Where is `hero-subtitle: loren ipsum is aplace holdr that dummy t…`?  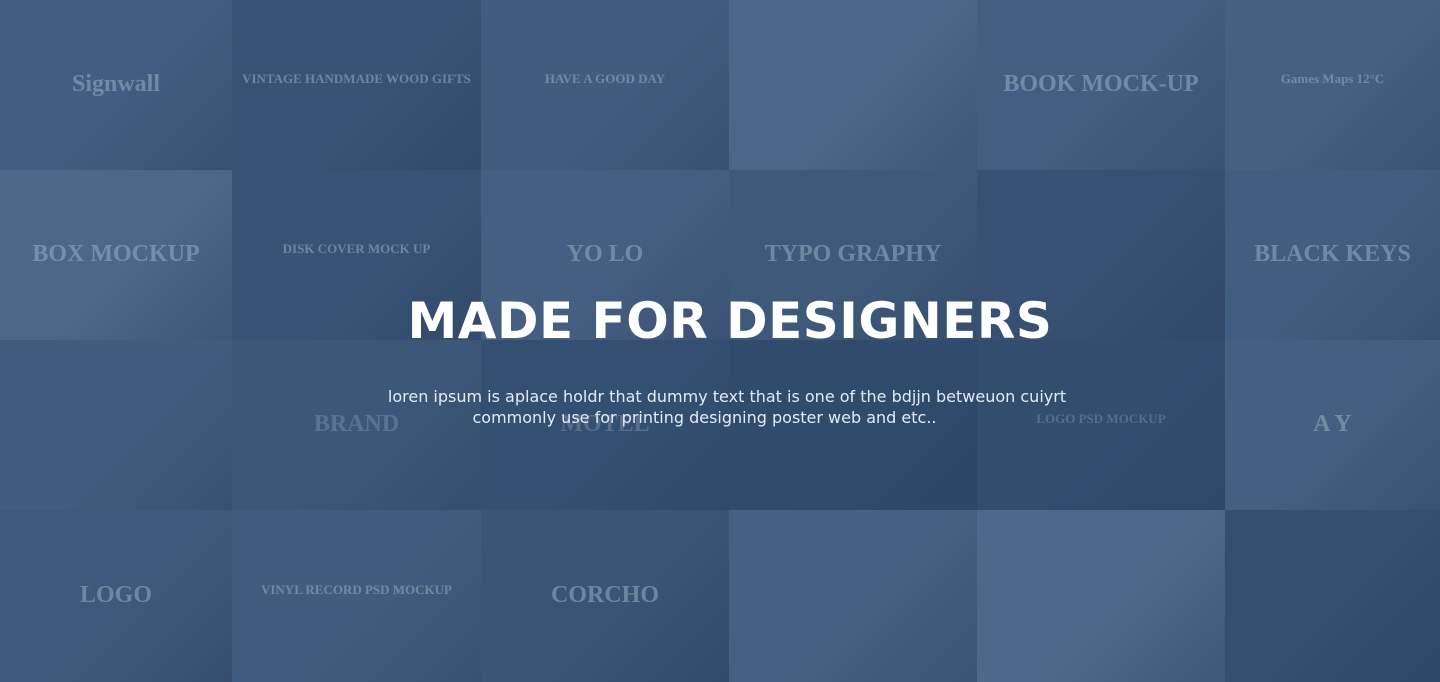
hero-subtitle: loren ipsum is aplace holdr that dummy t… is located at coordinates (720, 407).